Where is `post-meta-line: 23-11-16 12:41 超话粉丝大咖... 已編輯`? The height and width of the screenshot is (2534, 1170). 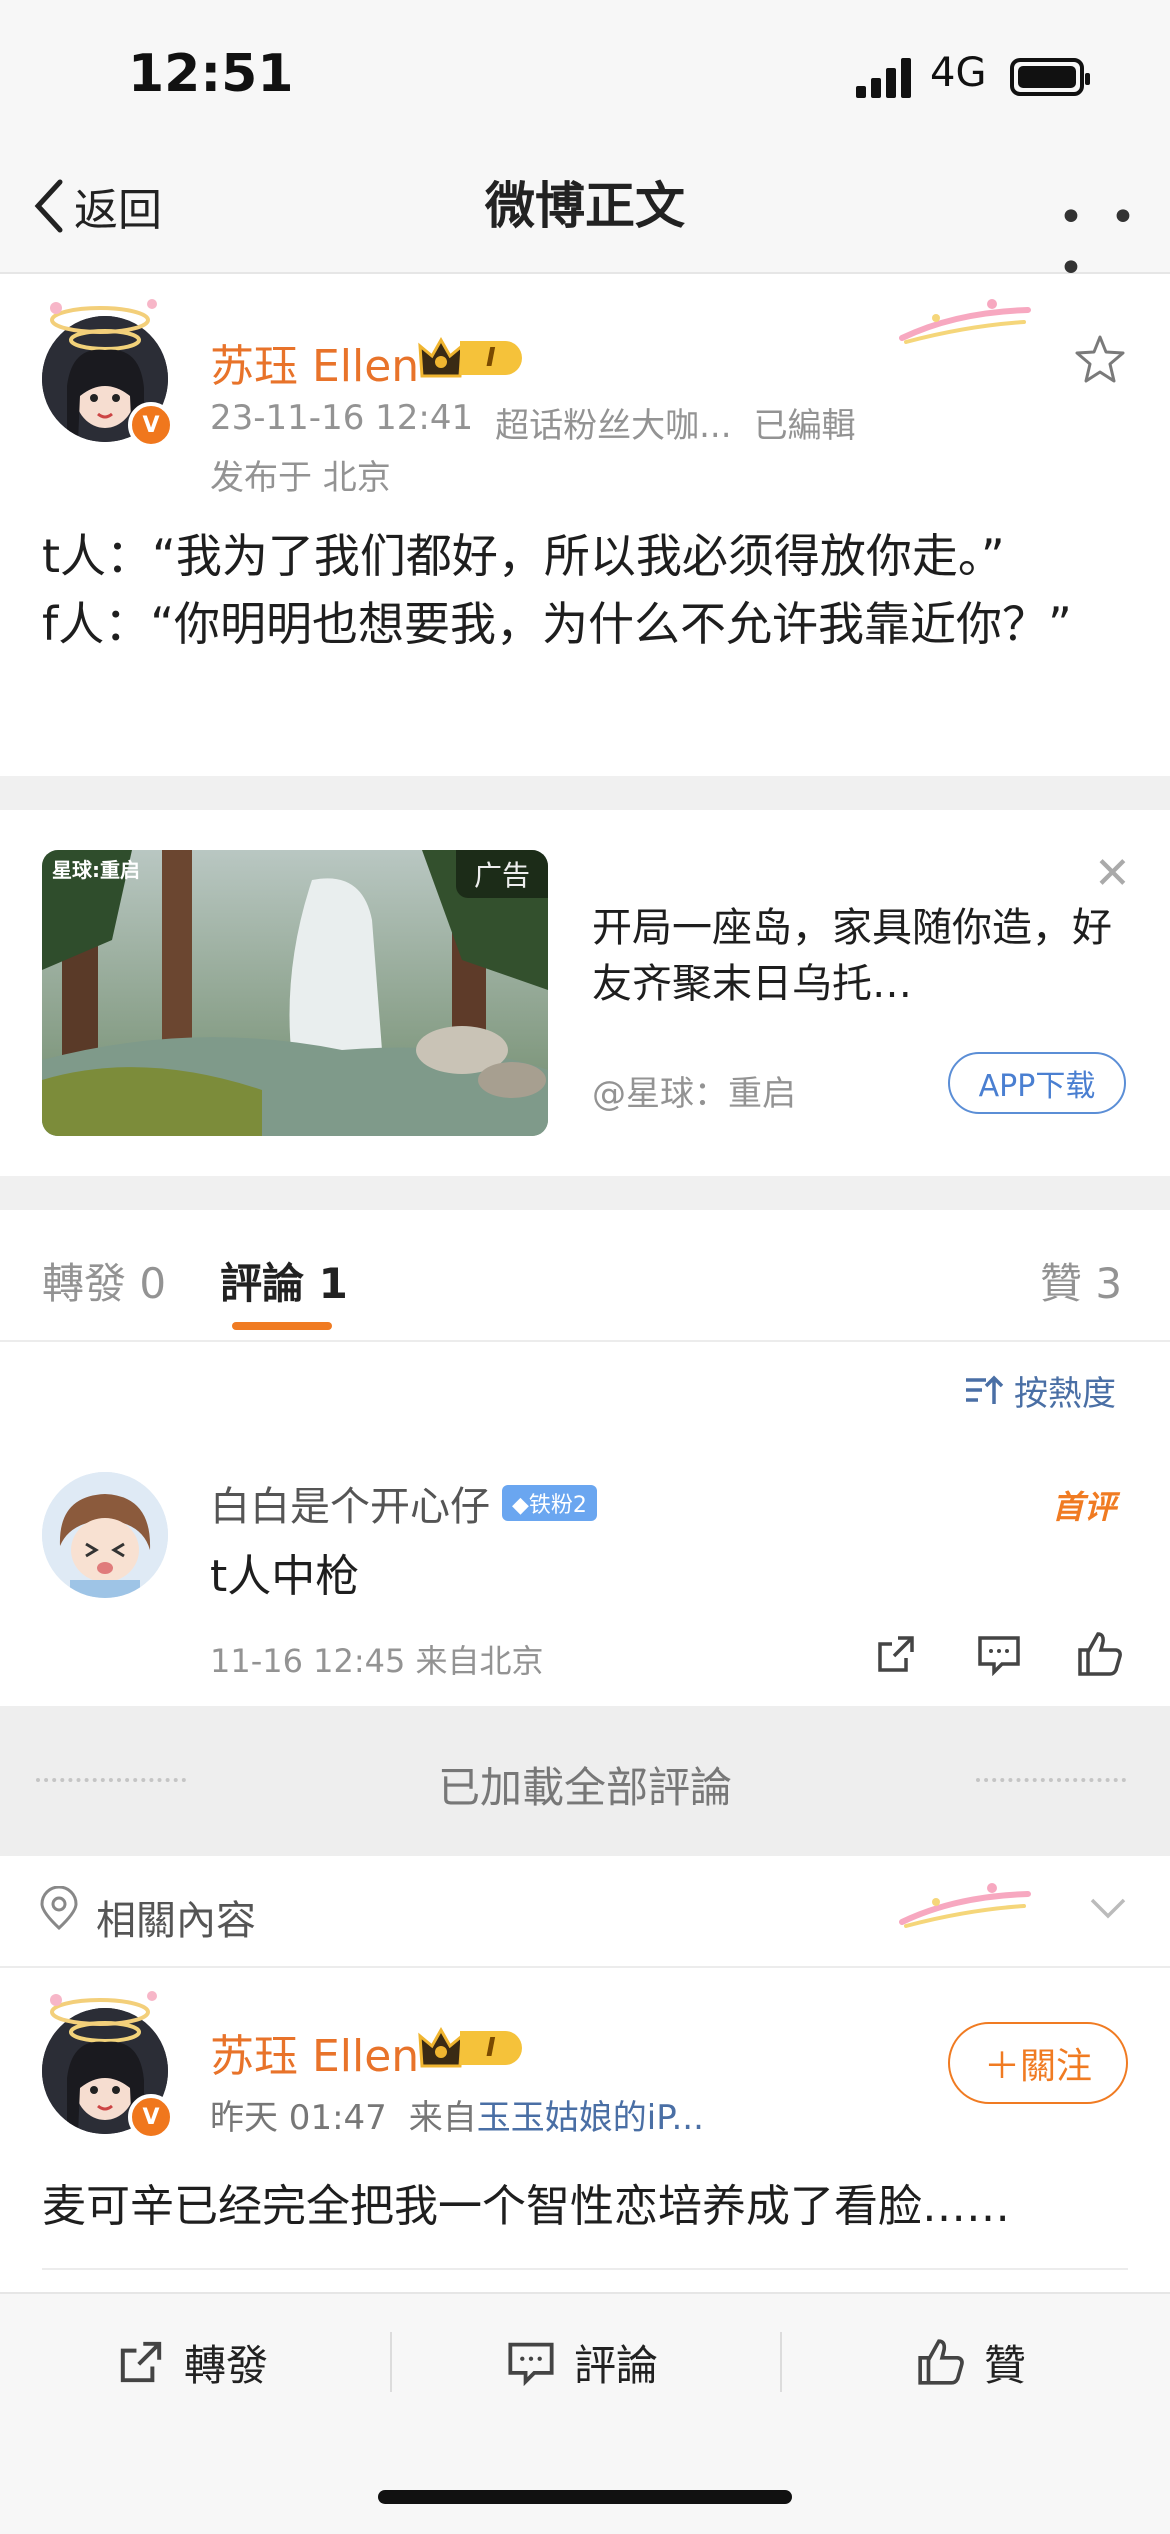
post-meta-line: 23-11-16 12:41 超话粉丝大咖... 已編輯 is located at coordinates (533, 422).